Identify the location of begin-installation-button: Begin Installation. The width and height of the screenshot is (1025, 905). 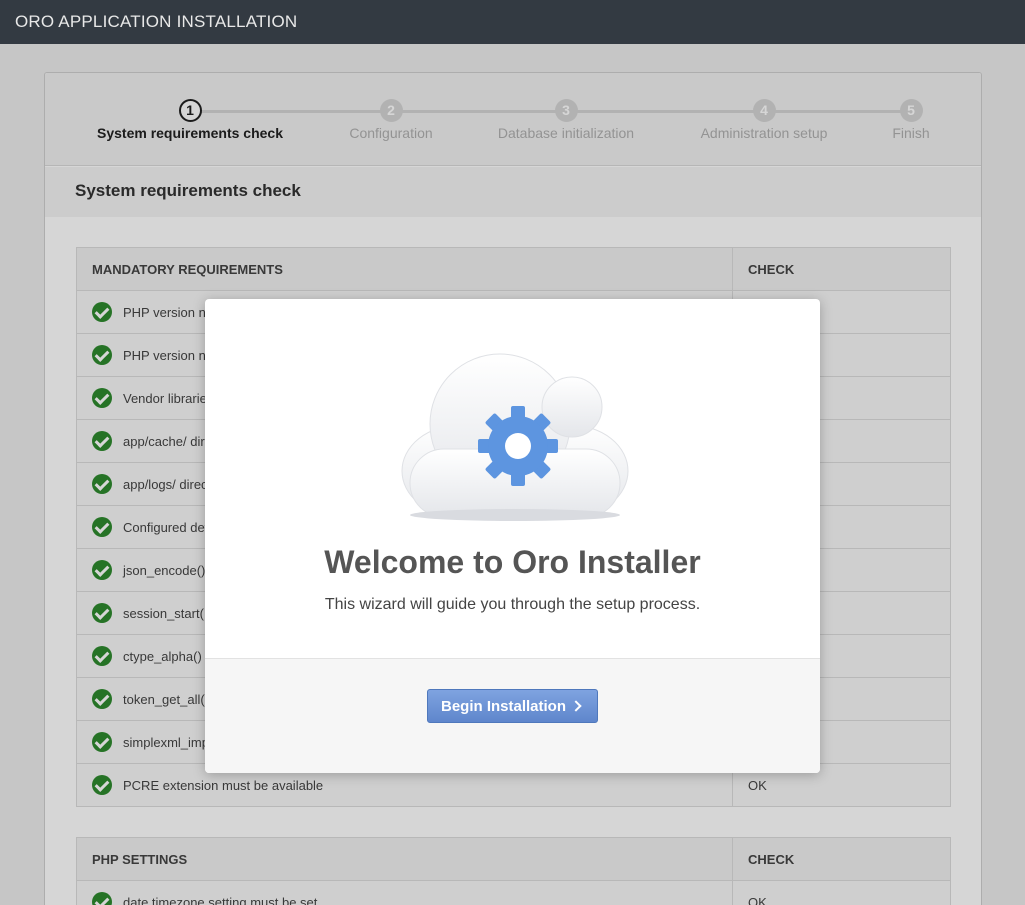
(512, 706).